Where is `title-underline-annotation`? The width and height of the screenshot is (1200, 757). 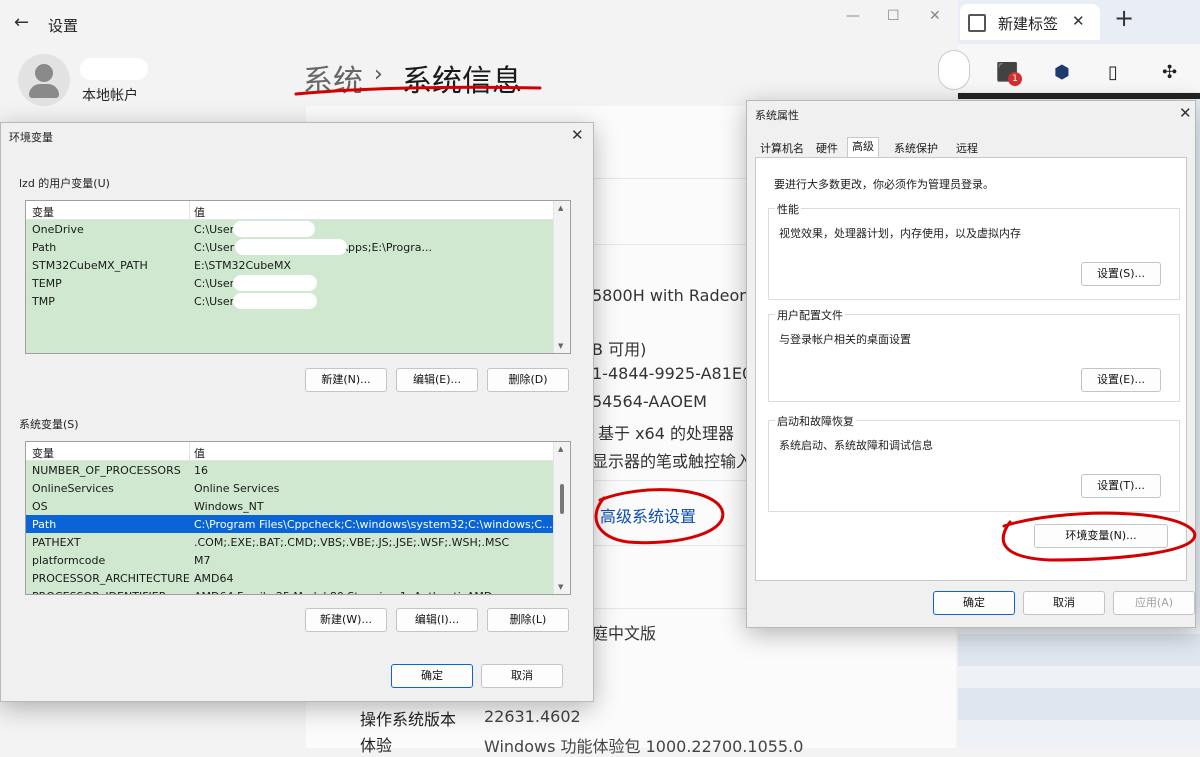
title-underline-annotation is located at coordinates (418, 90).